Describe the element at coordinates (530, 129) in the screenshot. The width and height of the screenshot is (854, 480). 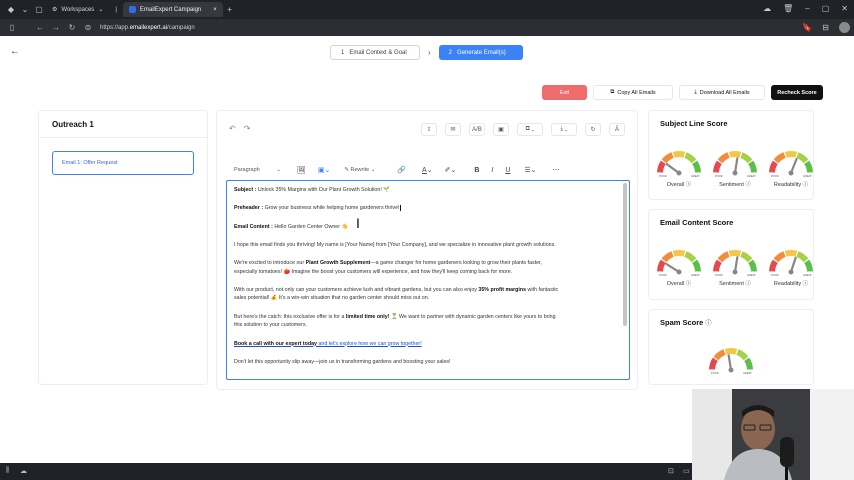
I see `copy-icon: ⧉ ⌄` at that location.